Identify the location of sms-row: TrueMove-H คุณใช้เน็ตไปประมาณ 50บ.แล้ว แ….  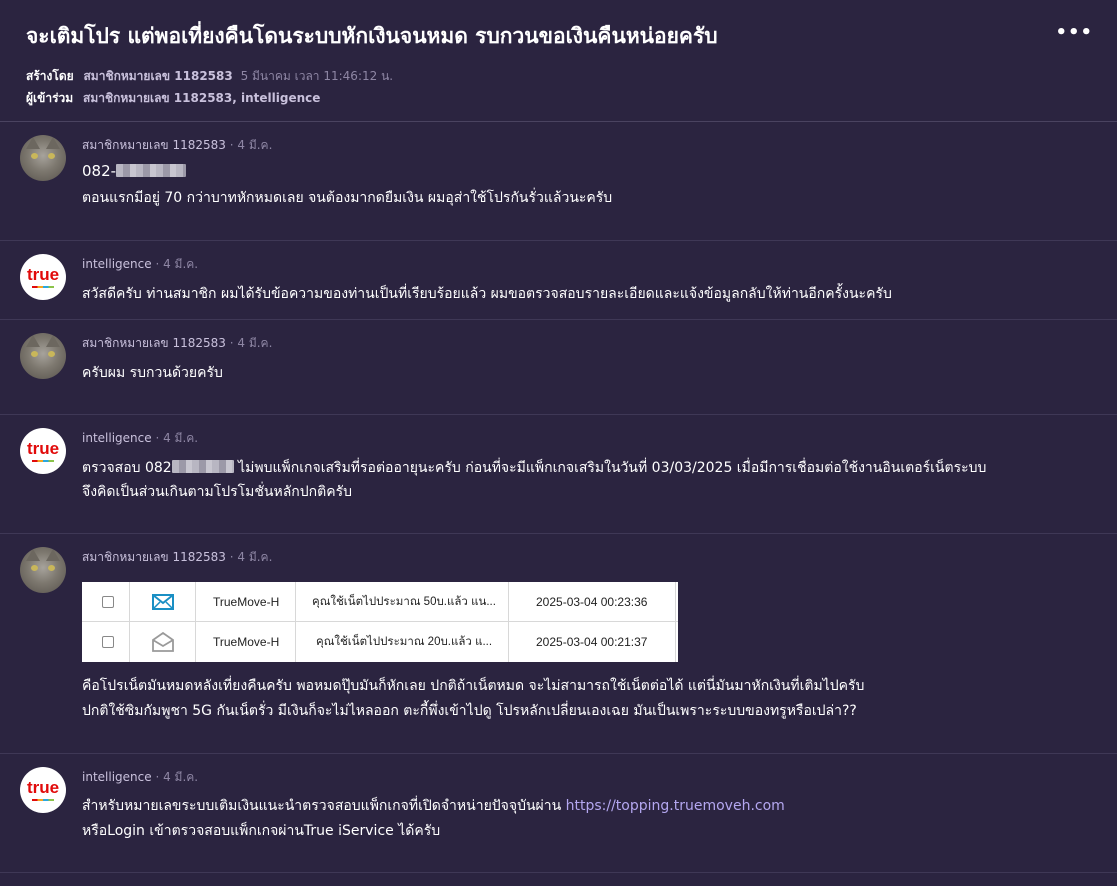
(380, 602).